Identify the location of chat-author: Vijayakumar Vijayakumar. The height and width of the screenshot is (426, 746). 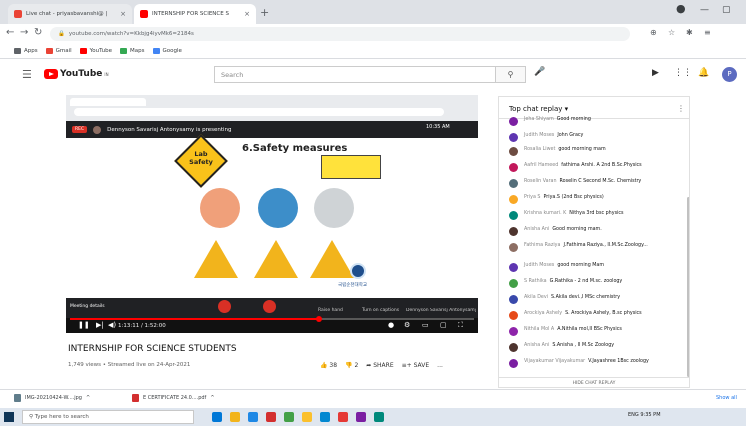
(554, 361).